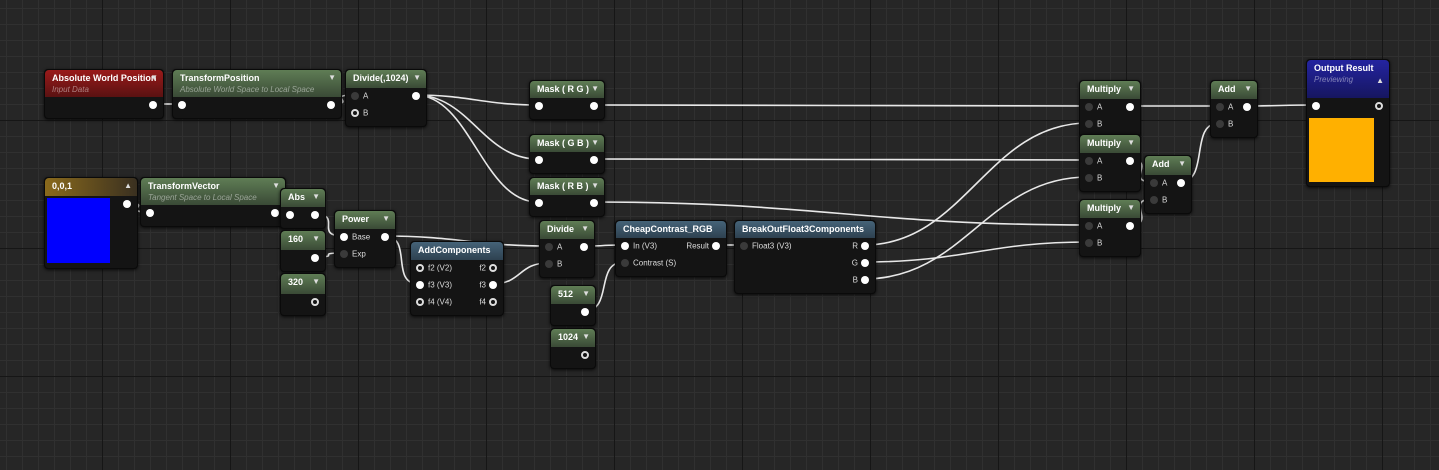 This screenshot has width=1439, height=470. Describe the element at coordinates (457, 278) in the screenshot. I see `node-addcomponents: AddComponents f2 (V2) f2 f3 (V3) f3 f4 (V4) f4` at that location.